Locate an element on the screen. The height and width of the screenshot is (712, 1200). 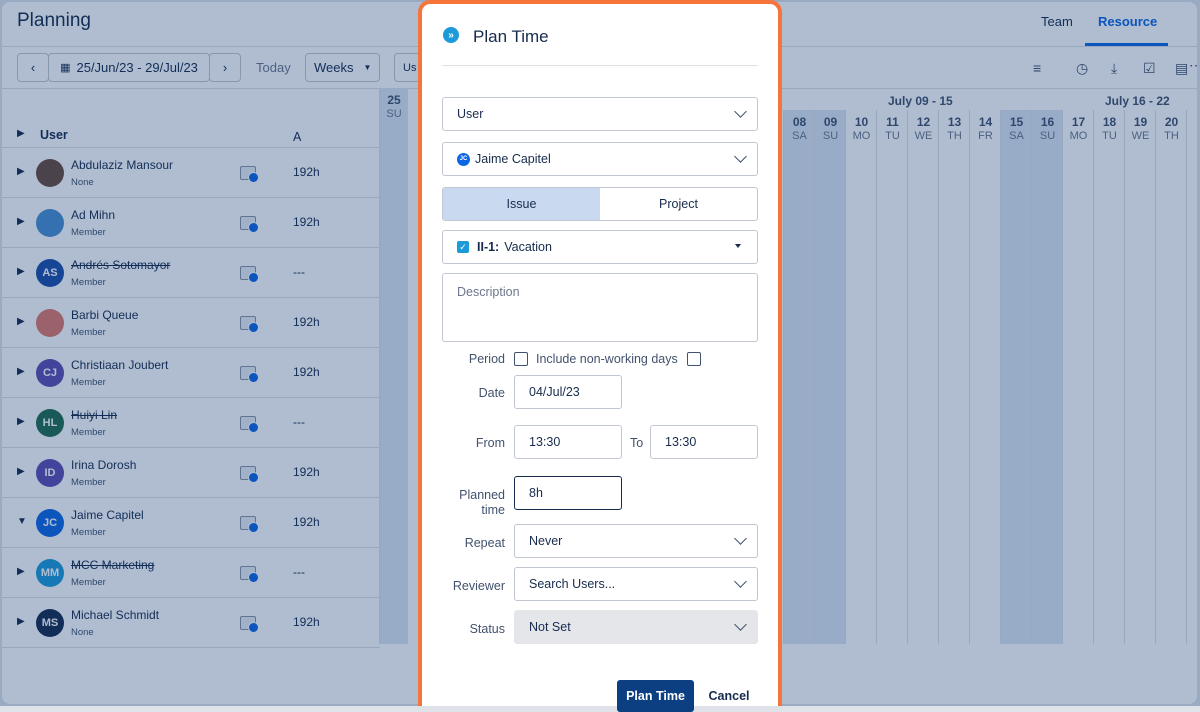
issue-key: II-1: is located at coordinates (488, 247).